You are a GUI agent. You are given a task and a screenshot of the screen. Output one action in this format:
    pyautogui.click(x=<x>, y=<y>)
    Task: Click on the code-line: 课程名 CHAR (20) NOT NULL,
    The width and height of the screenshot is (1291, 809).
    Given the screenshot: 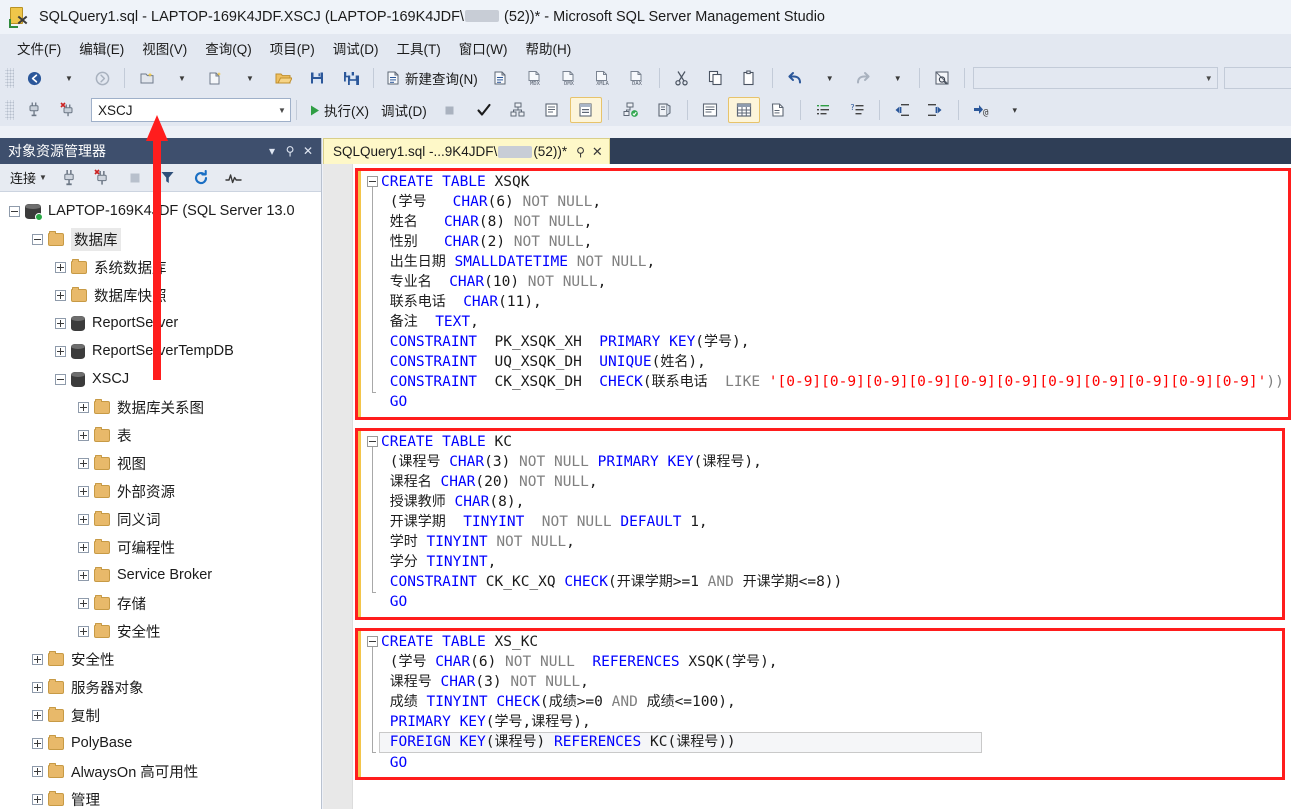 What is the action you would take?
    pyautogui.click(x=611, y=482)
    